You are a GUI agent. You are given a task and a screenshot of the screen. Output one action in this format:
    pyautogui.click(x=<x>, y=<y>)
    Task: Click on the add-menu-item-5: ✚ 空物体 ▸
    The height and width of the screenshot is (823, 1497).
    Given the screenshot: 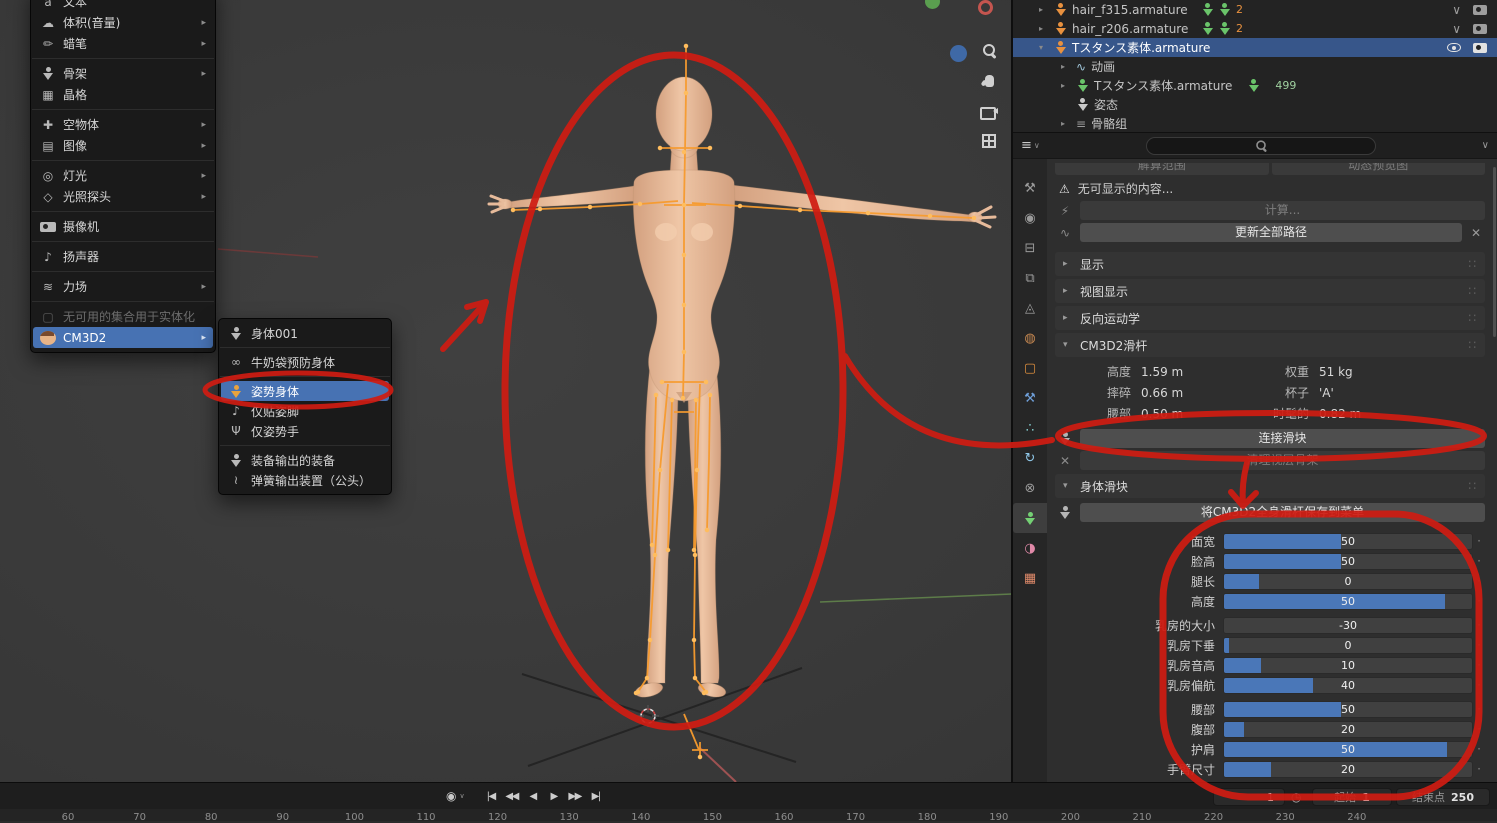 What is the action you would take?
    pyautogui.click(x=123, y=124)
    